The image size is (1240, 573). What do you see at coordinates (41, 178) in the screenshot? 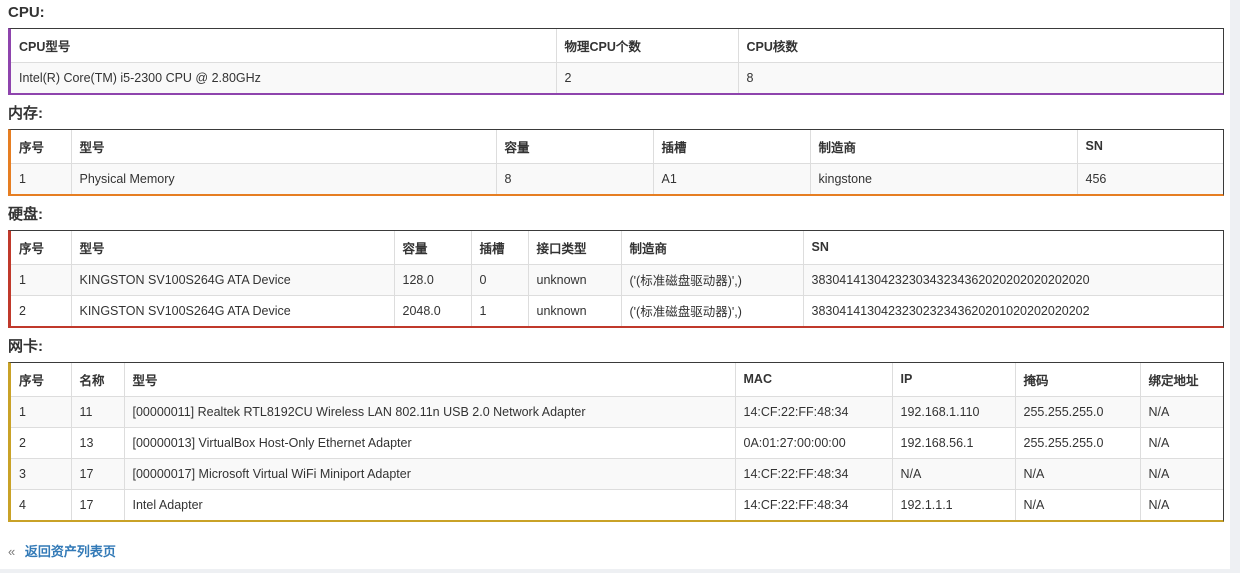
I see `memory-index-cell: 1` at bounding box center [41, 178].